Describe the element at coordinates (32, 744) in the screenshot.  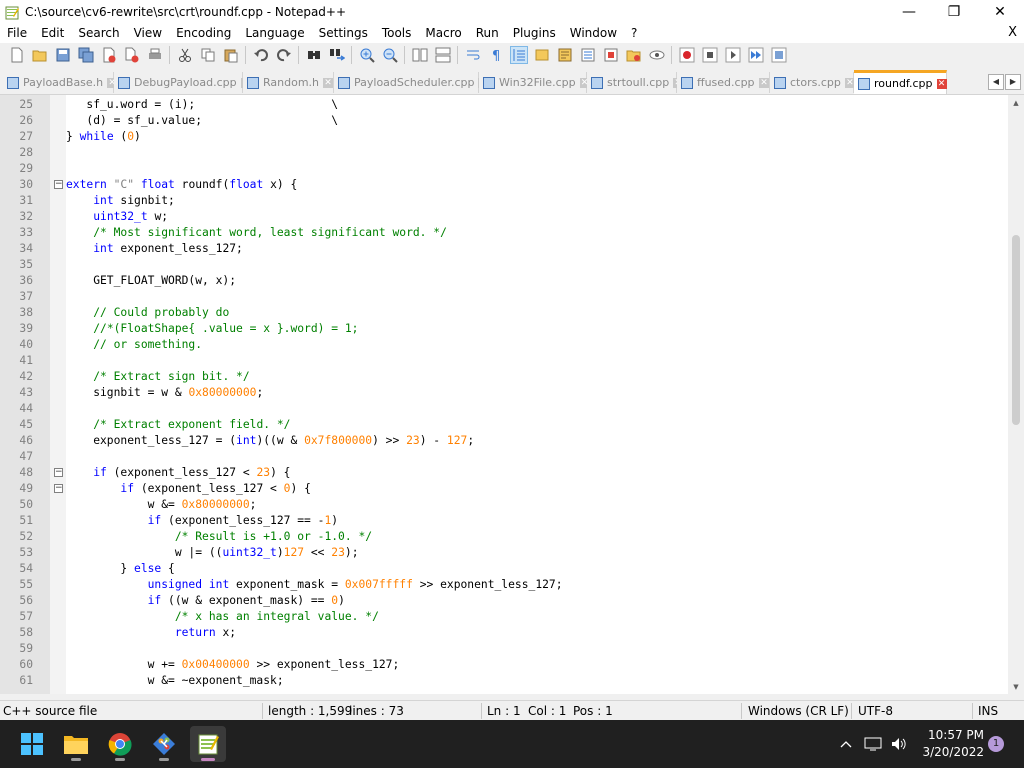
I see `windows-start-icon` at that location.